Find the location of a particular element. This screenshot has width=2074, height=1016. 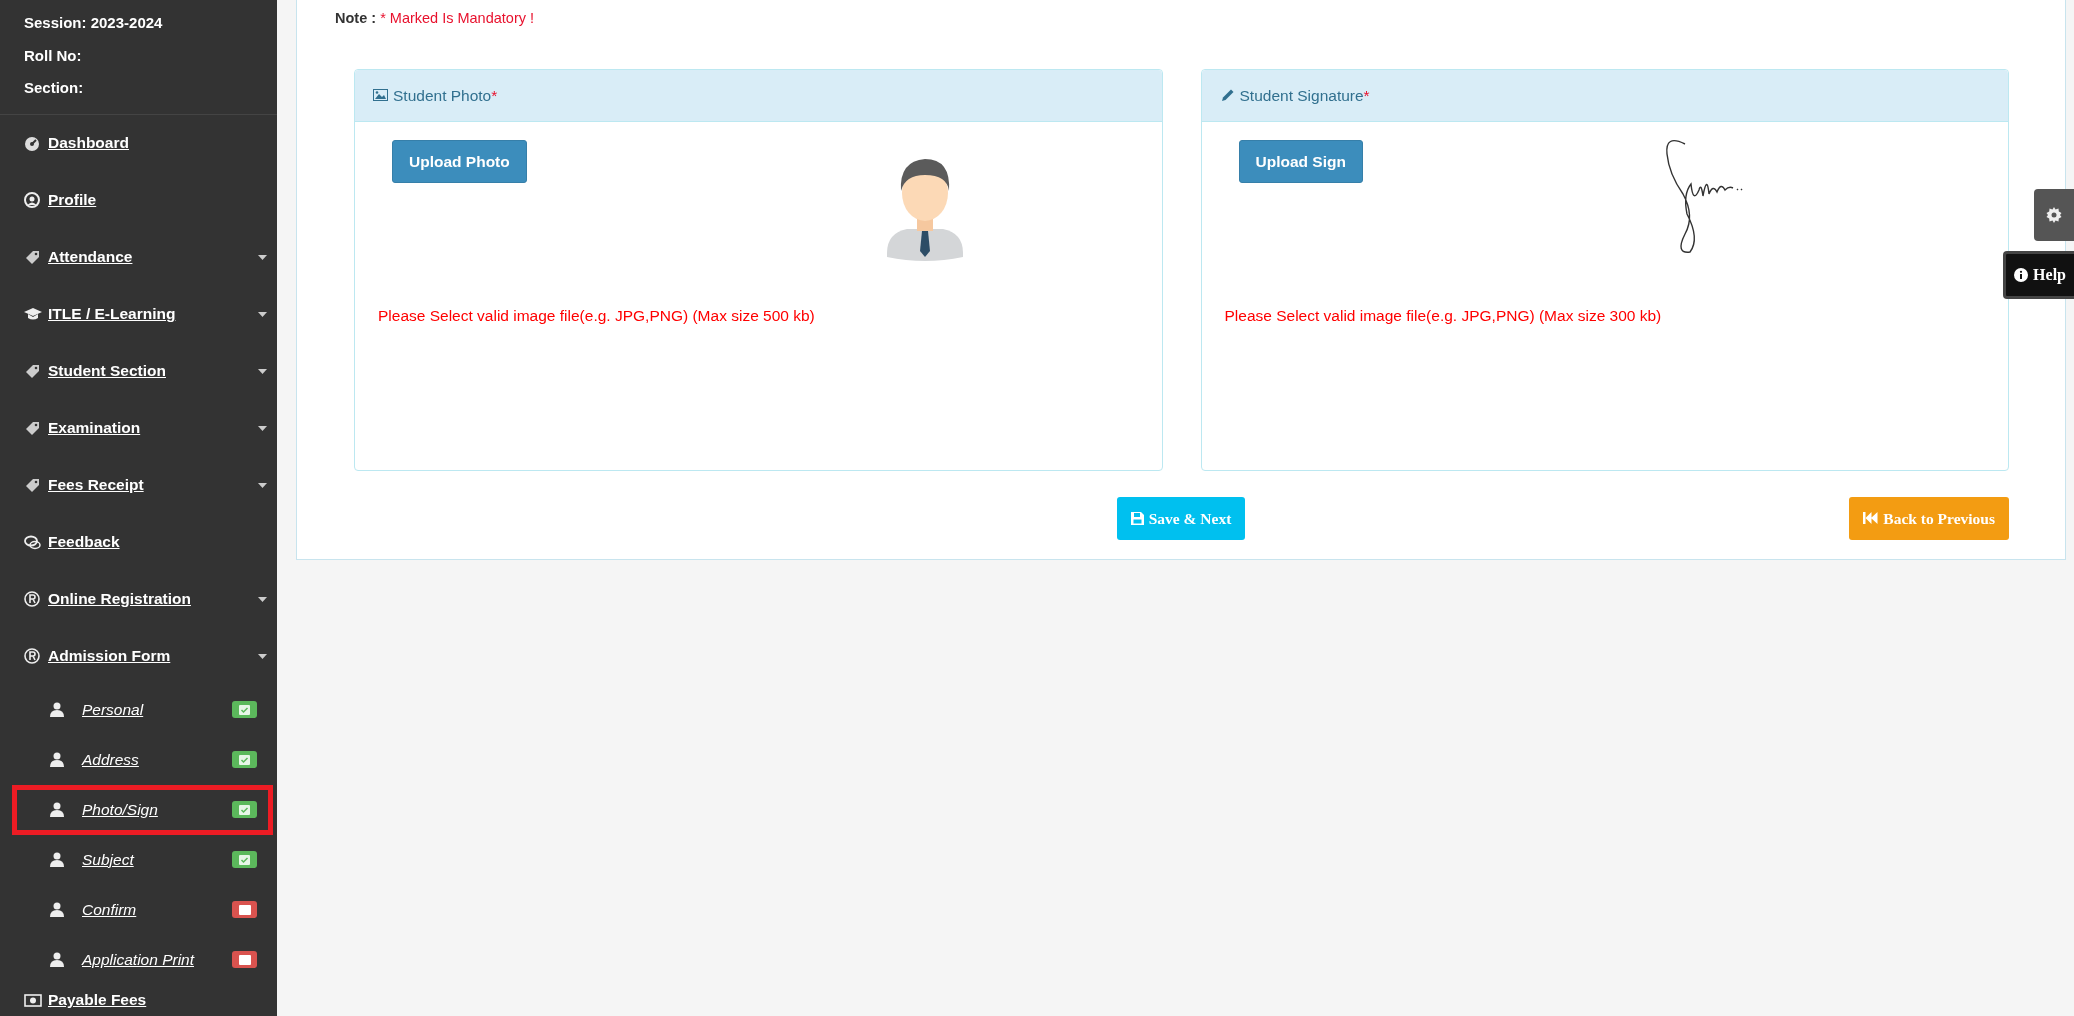

panel-title: Student Signature is located at coordinates (1301, 95).